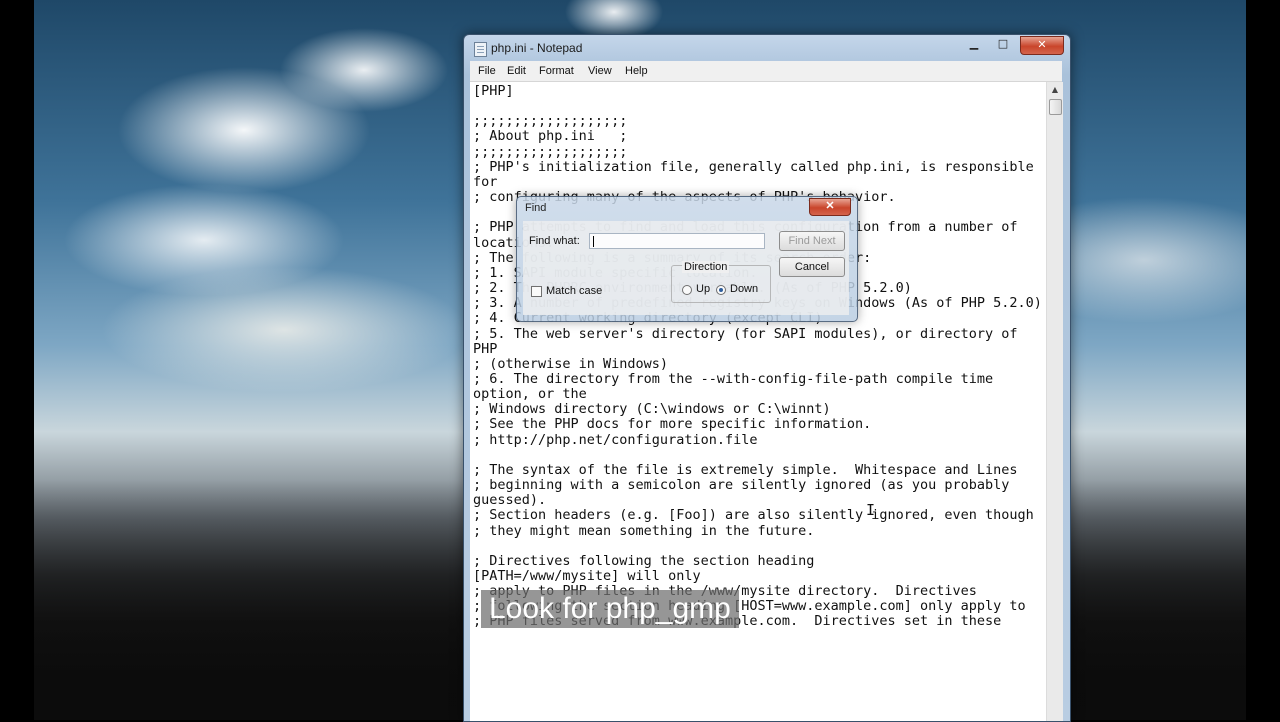  I want to click on menu-format: Format, so click(556, 71).